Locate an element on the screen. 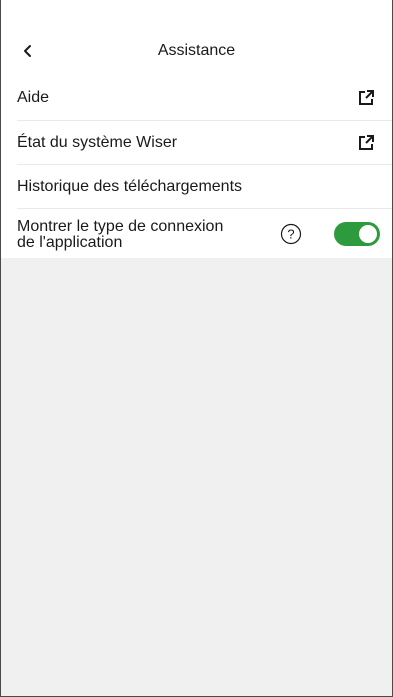 Image resolution: width=393 pixels, height=697 pixels. menu-item-historique: Historique des téléchargements is located at coordinates (204, 186).